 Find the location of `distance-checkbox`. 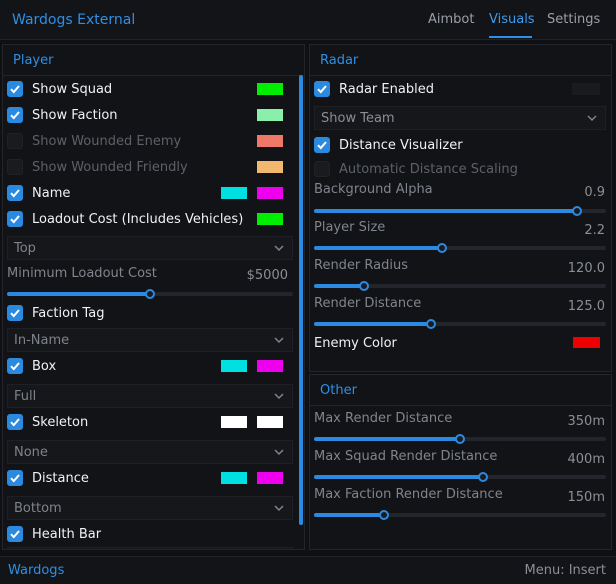

distance-checkbox is located at coordinates (15, 478).